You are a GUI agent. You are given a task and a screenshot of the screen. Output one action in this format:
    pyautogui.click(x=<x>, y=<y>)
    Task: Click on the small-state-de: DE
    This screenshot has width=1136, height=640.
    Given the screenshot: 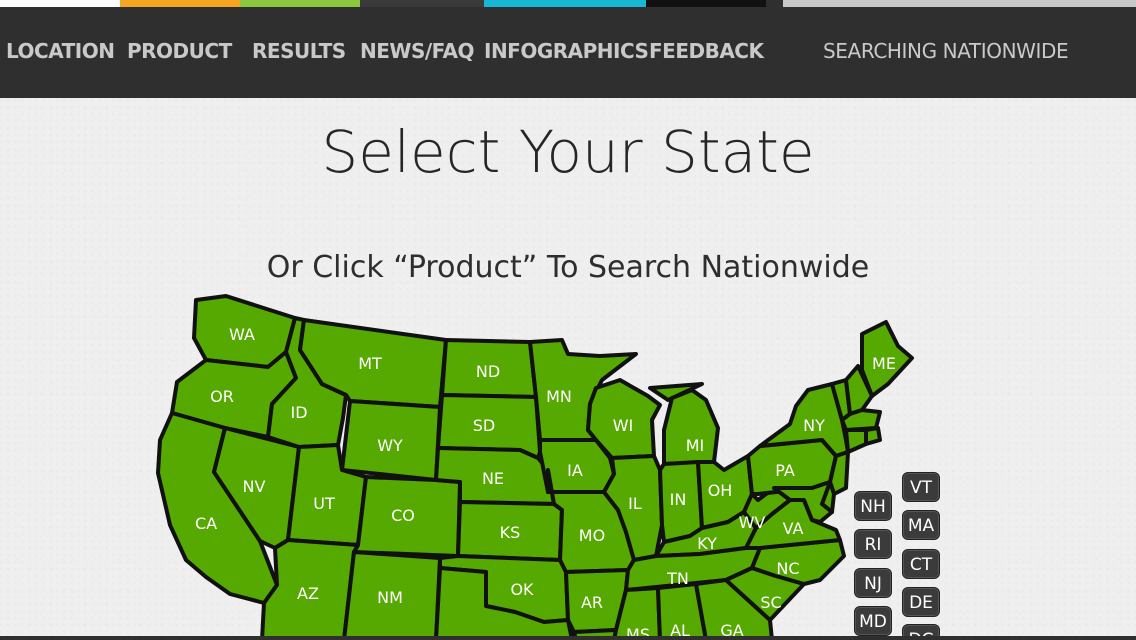 What is the action you would take?
    pyautogui.click(x=921, y=602)
    